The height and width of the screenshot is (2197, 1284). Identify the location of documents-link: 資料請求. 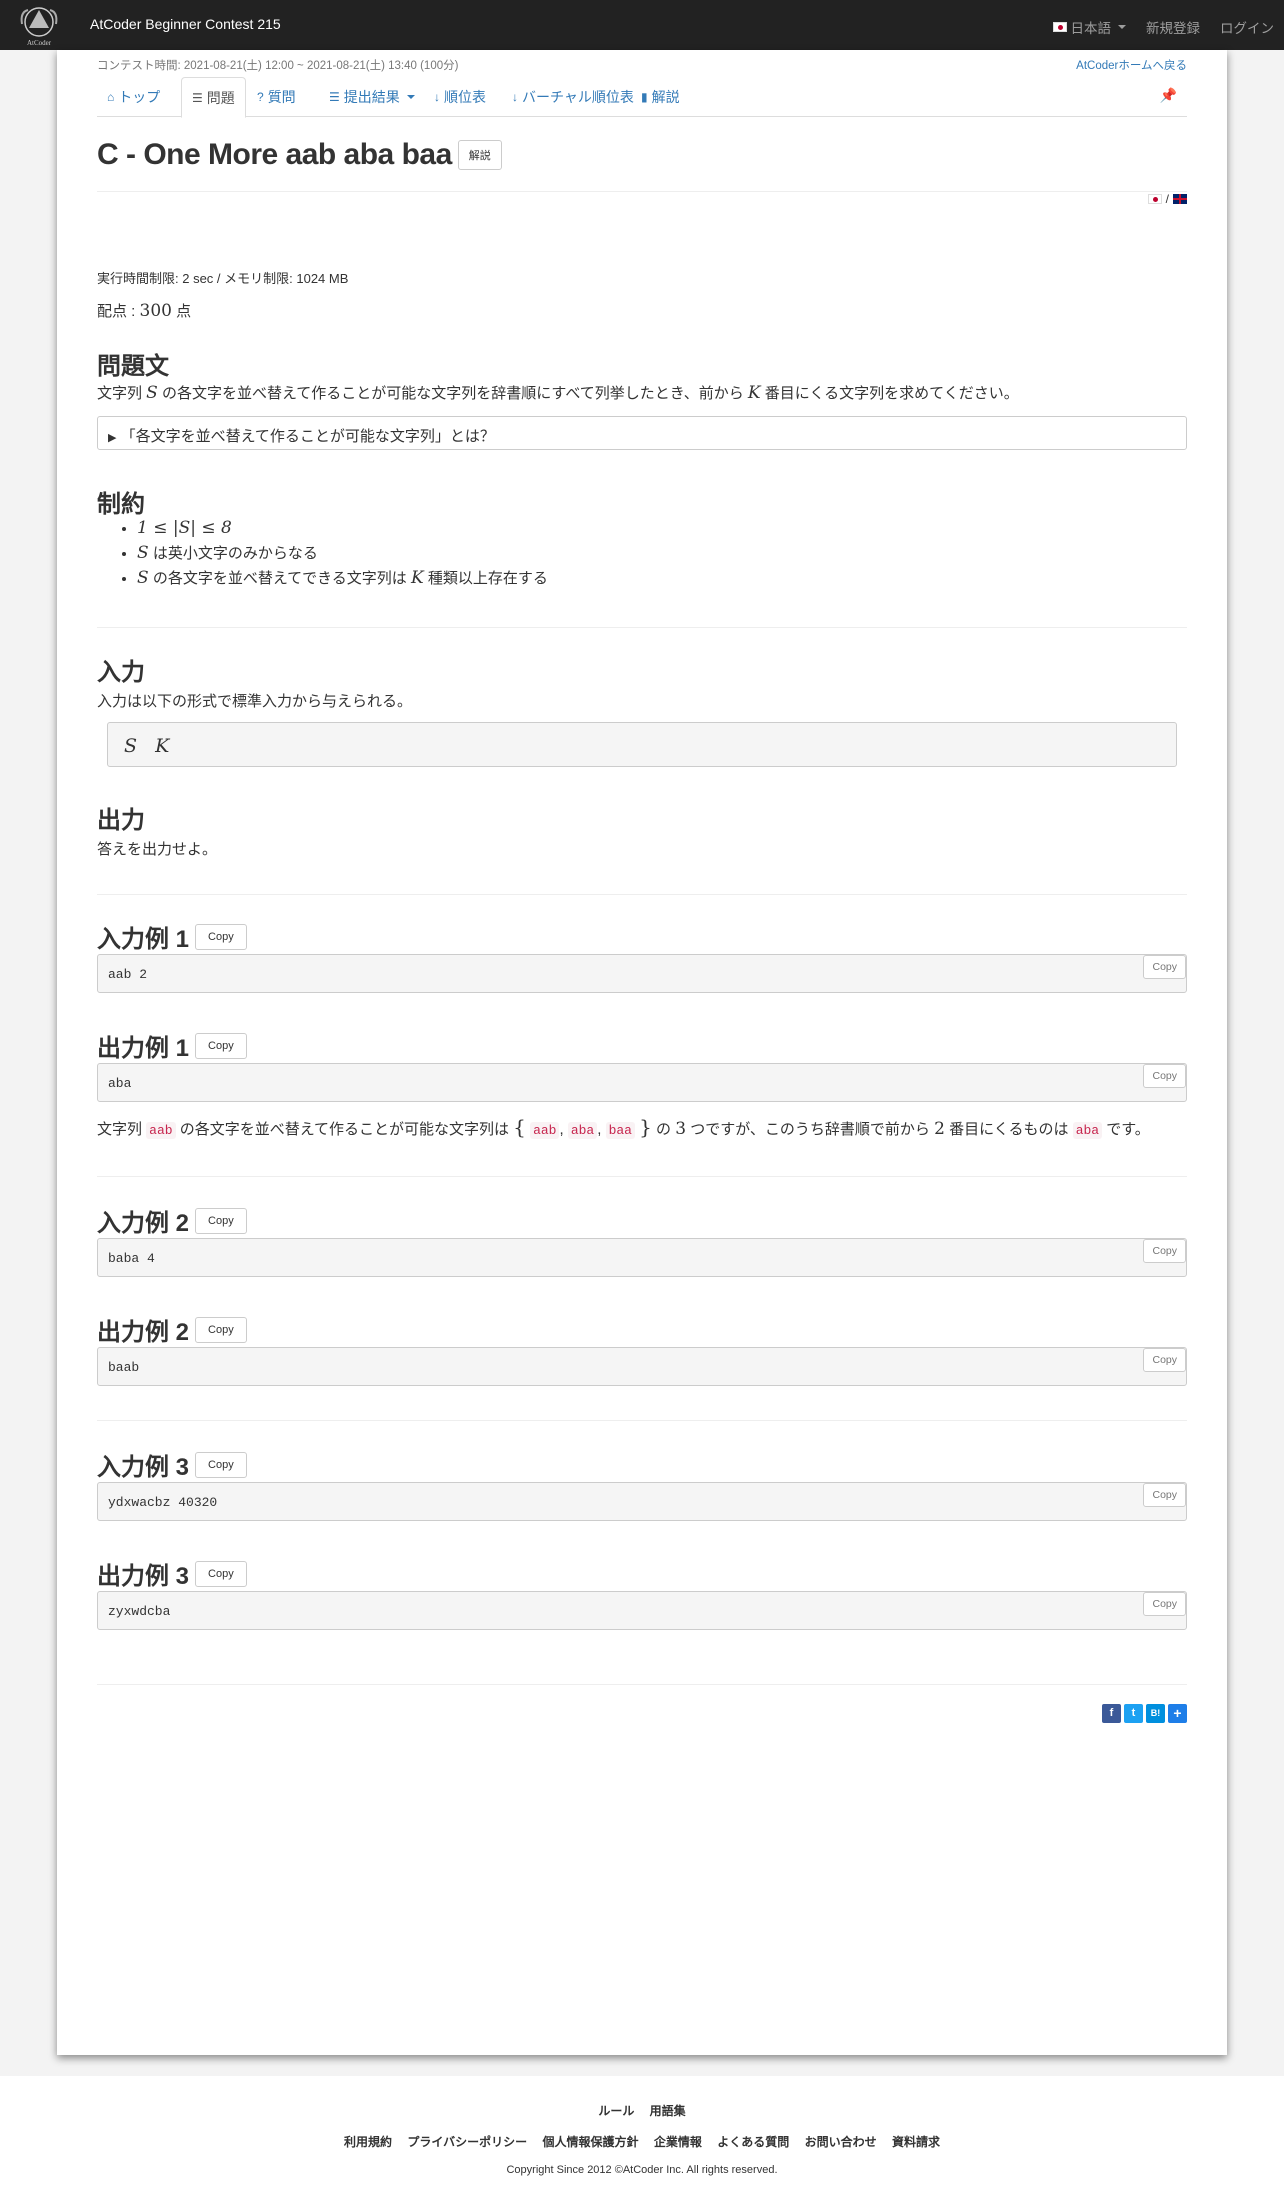
(916, 2142).